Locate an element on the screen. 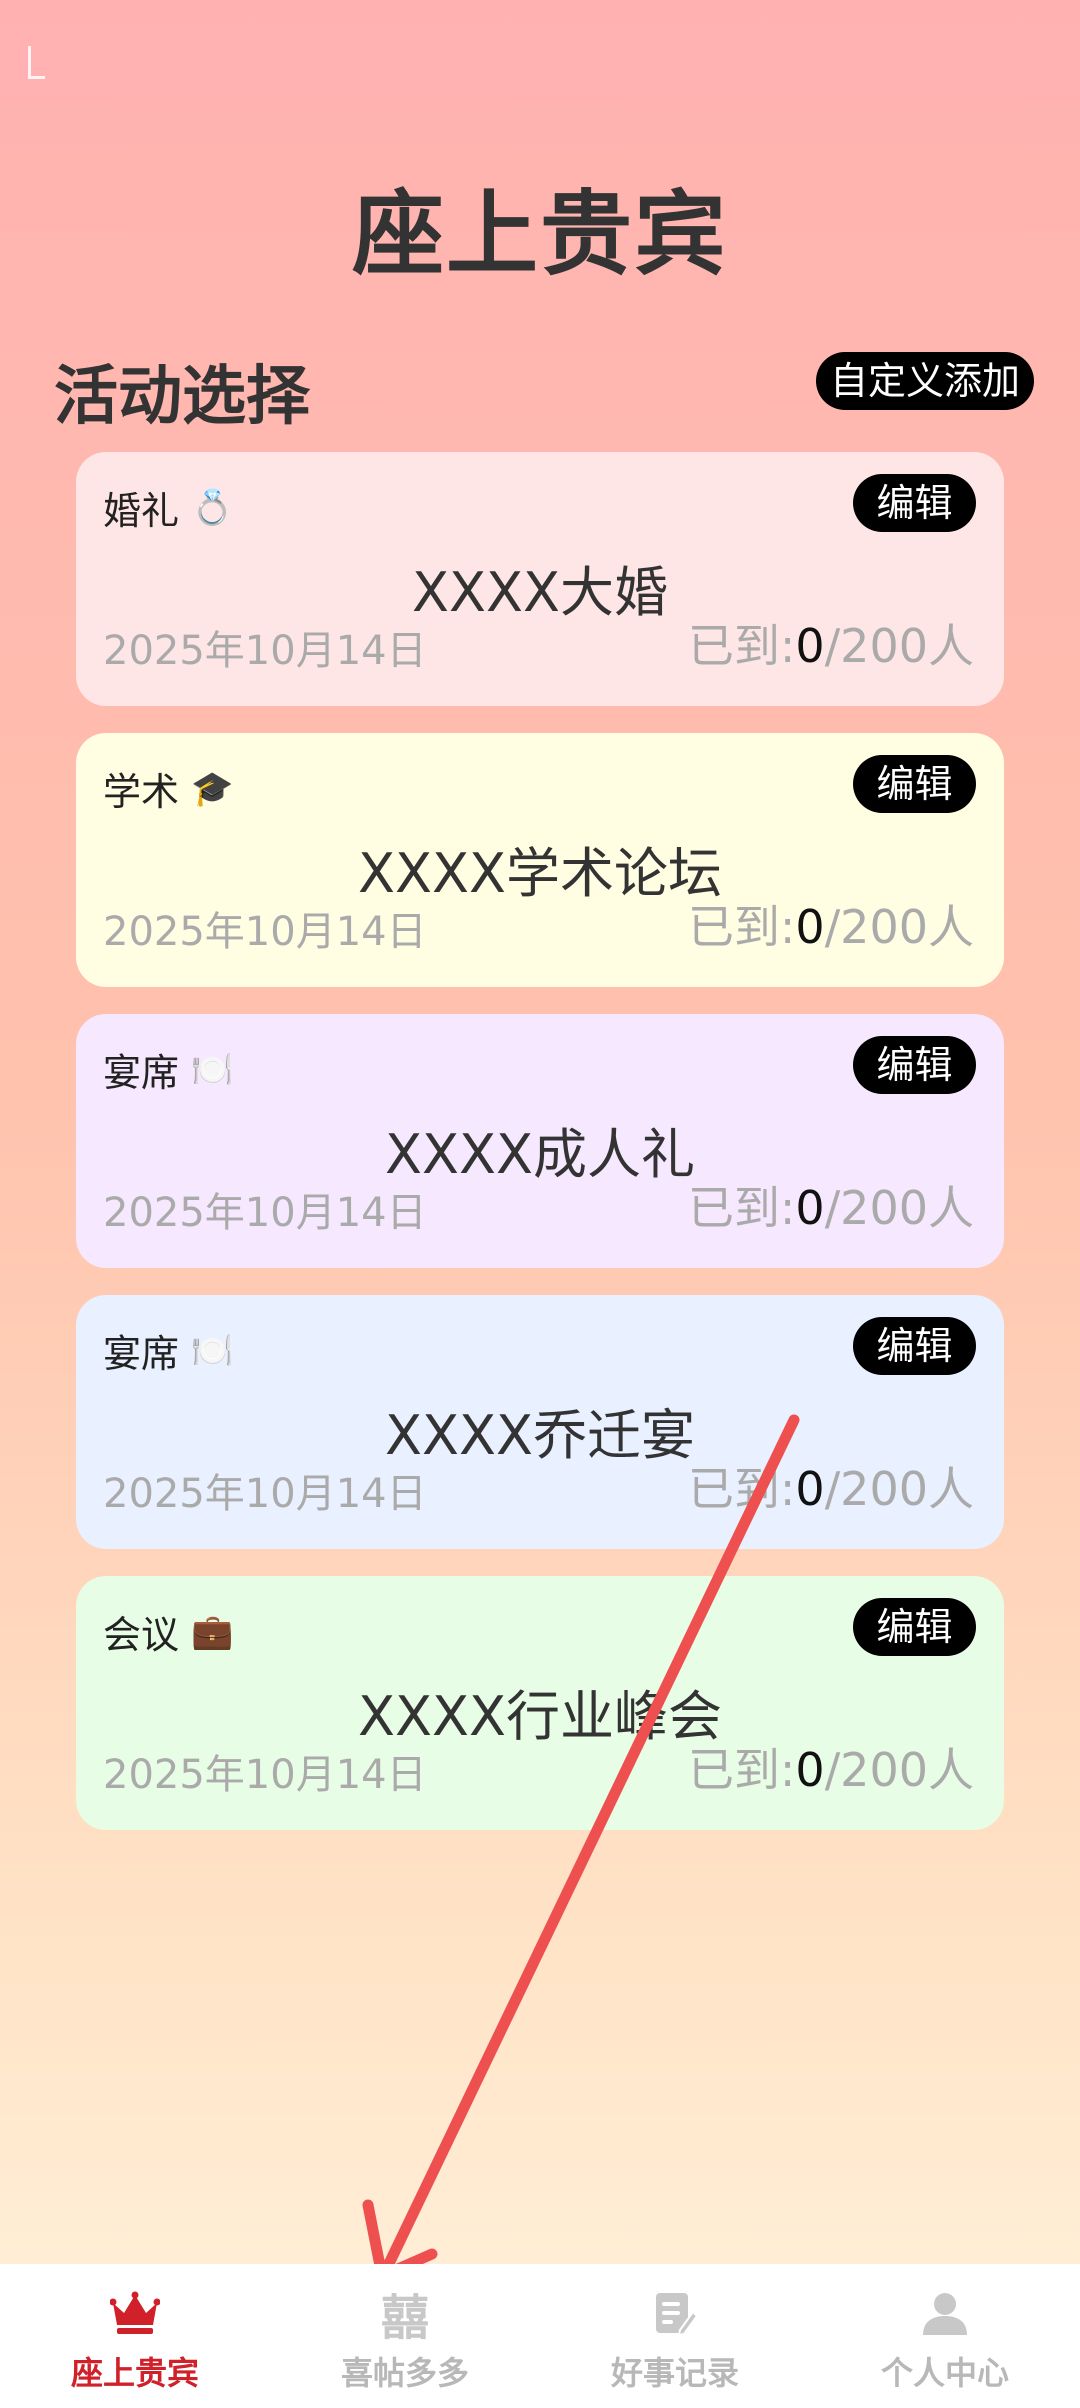 Image resolution: width=1080 pixels, height=2408 pixels. event-type: 婚礼 💍 is located at coordinates (168, 507).